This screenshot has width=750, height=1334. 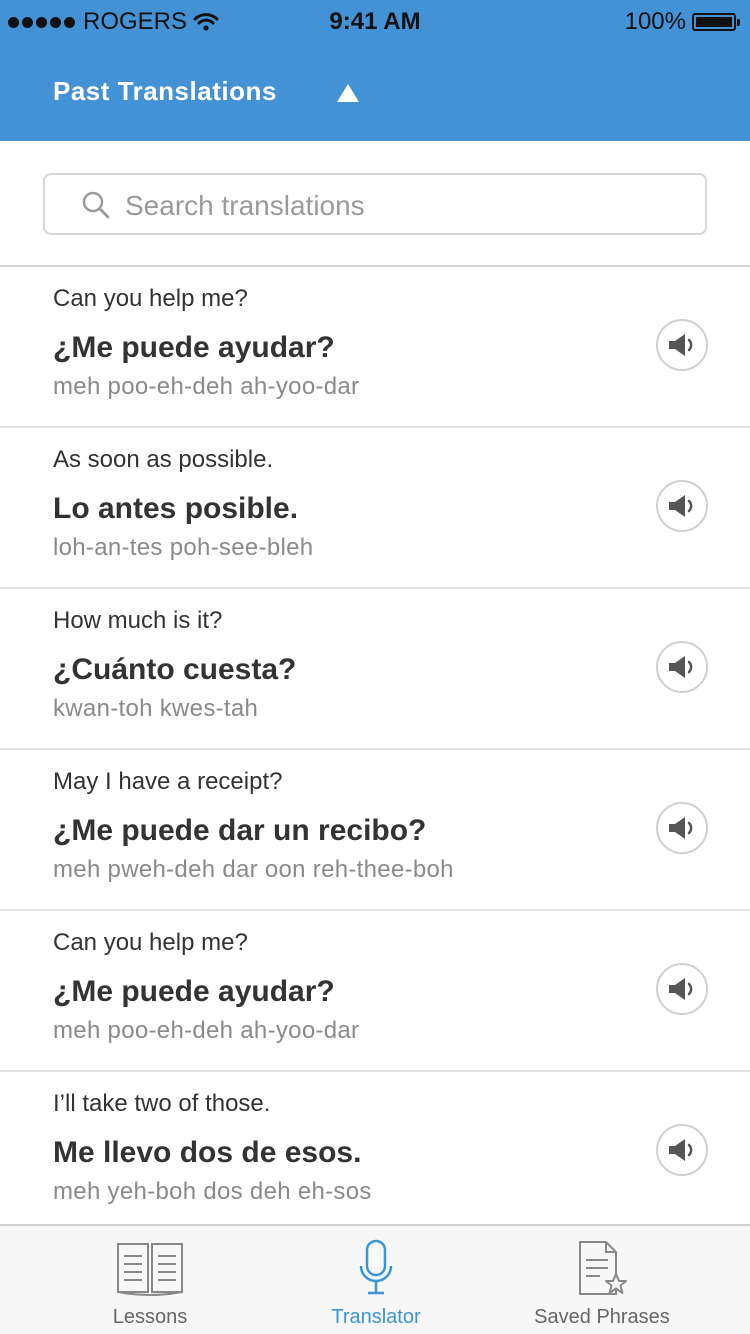 I want to click on pronunciation: loh-an-tes poh-see-bleh, so click(x=183, y=547).